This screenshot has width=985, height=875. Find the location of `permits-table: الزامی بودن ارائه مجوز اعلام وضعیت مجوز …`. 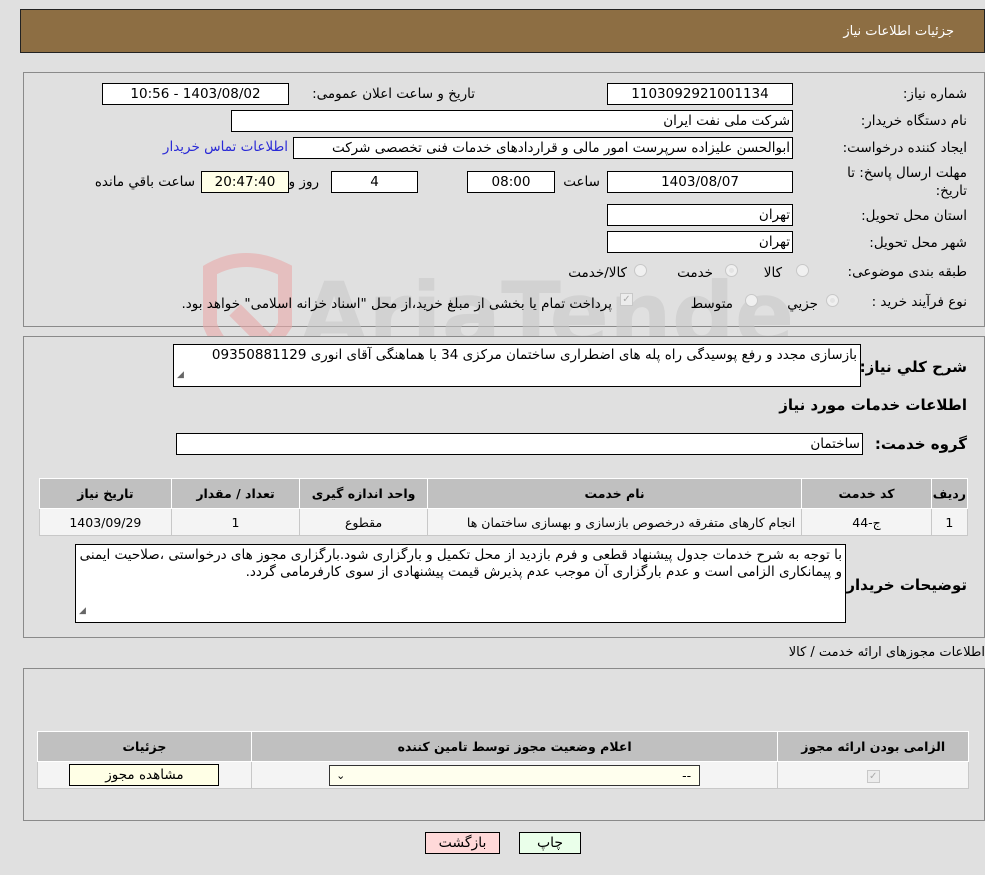

permits-table: الزامی بودن ارائه مجوز اعلام وضعیت مجوز … is located at coordinates (503, 760).